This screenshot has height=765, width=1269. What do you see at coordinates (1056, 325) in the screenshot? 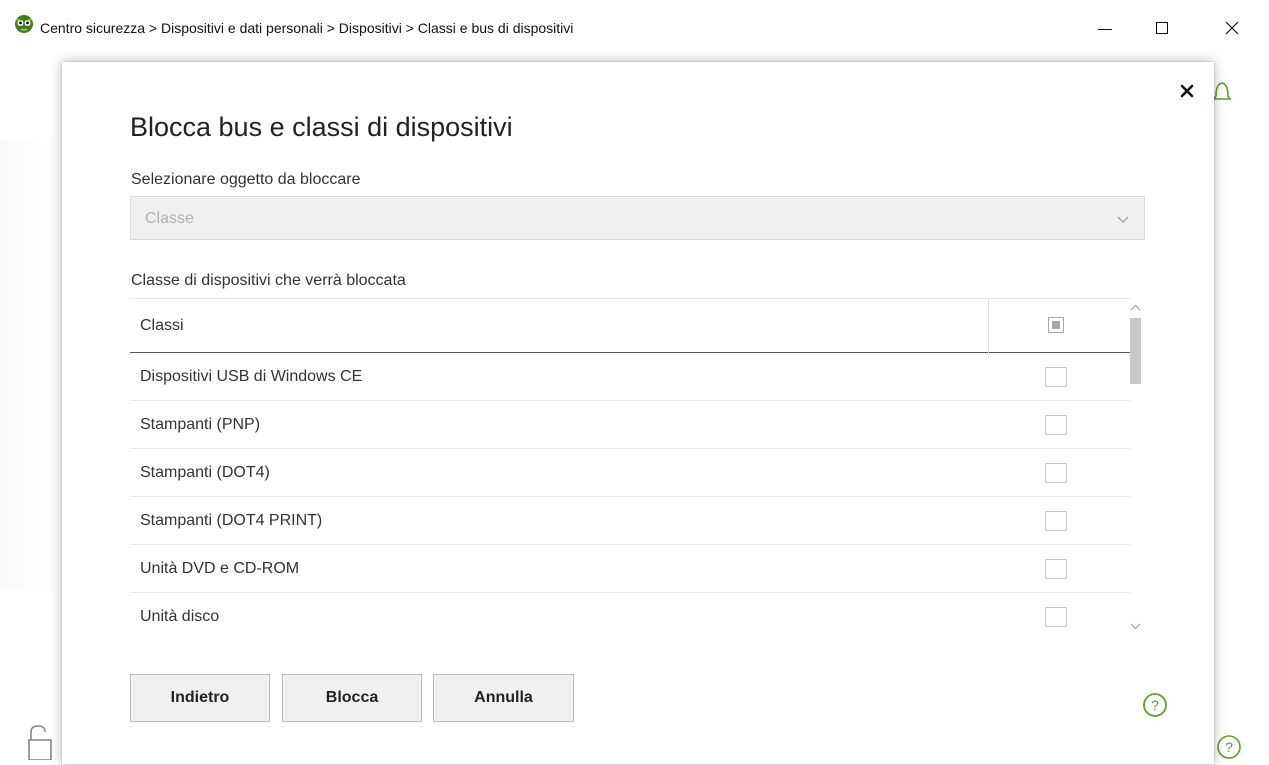
I see `select-all-checkbox` at bounding box center [1056, 325].